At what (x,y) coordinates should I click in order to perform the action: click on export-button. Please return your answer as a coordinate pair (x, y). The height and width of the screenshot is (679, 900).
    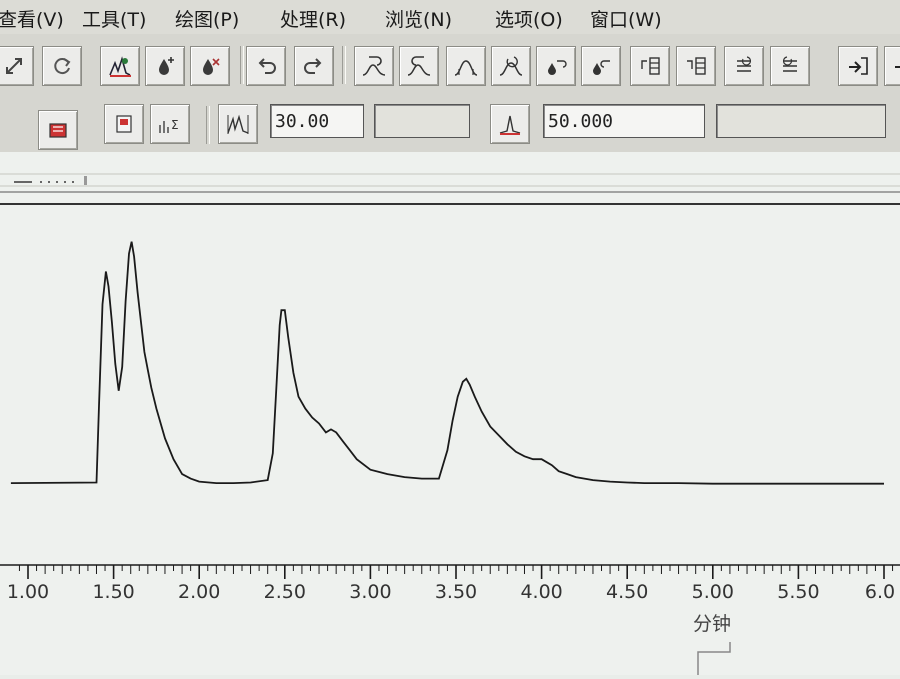
    Looking at the image, I should click on (858, 66).